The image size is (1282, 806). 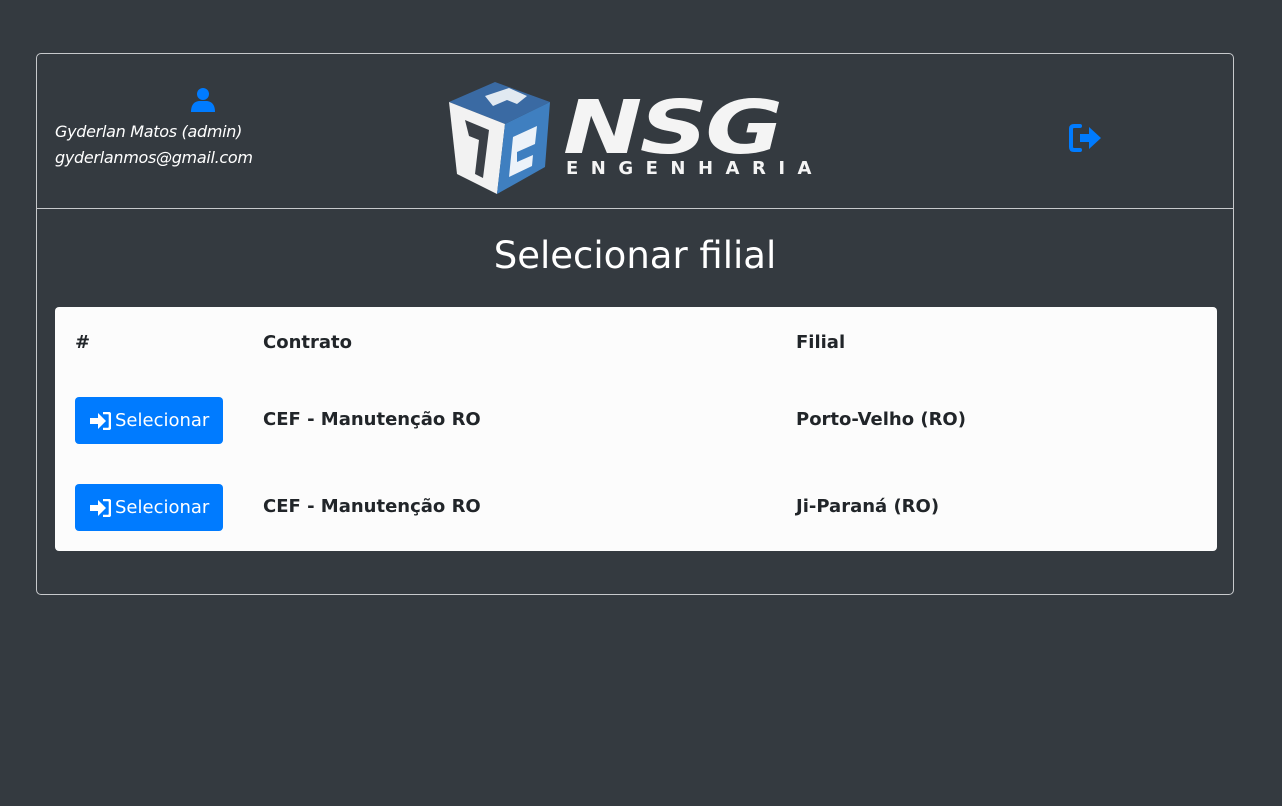 I want to click on logo-sub-text: ENGENHARIA, so click(x=695, y=168).